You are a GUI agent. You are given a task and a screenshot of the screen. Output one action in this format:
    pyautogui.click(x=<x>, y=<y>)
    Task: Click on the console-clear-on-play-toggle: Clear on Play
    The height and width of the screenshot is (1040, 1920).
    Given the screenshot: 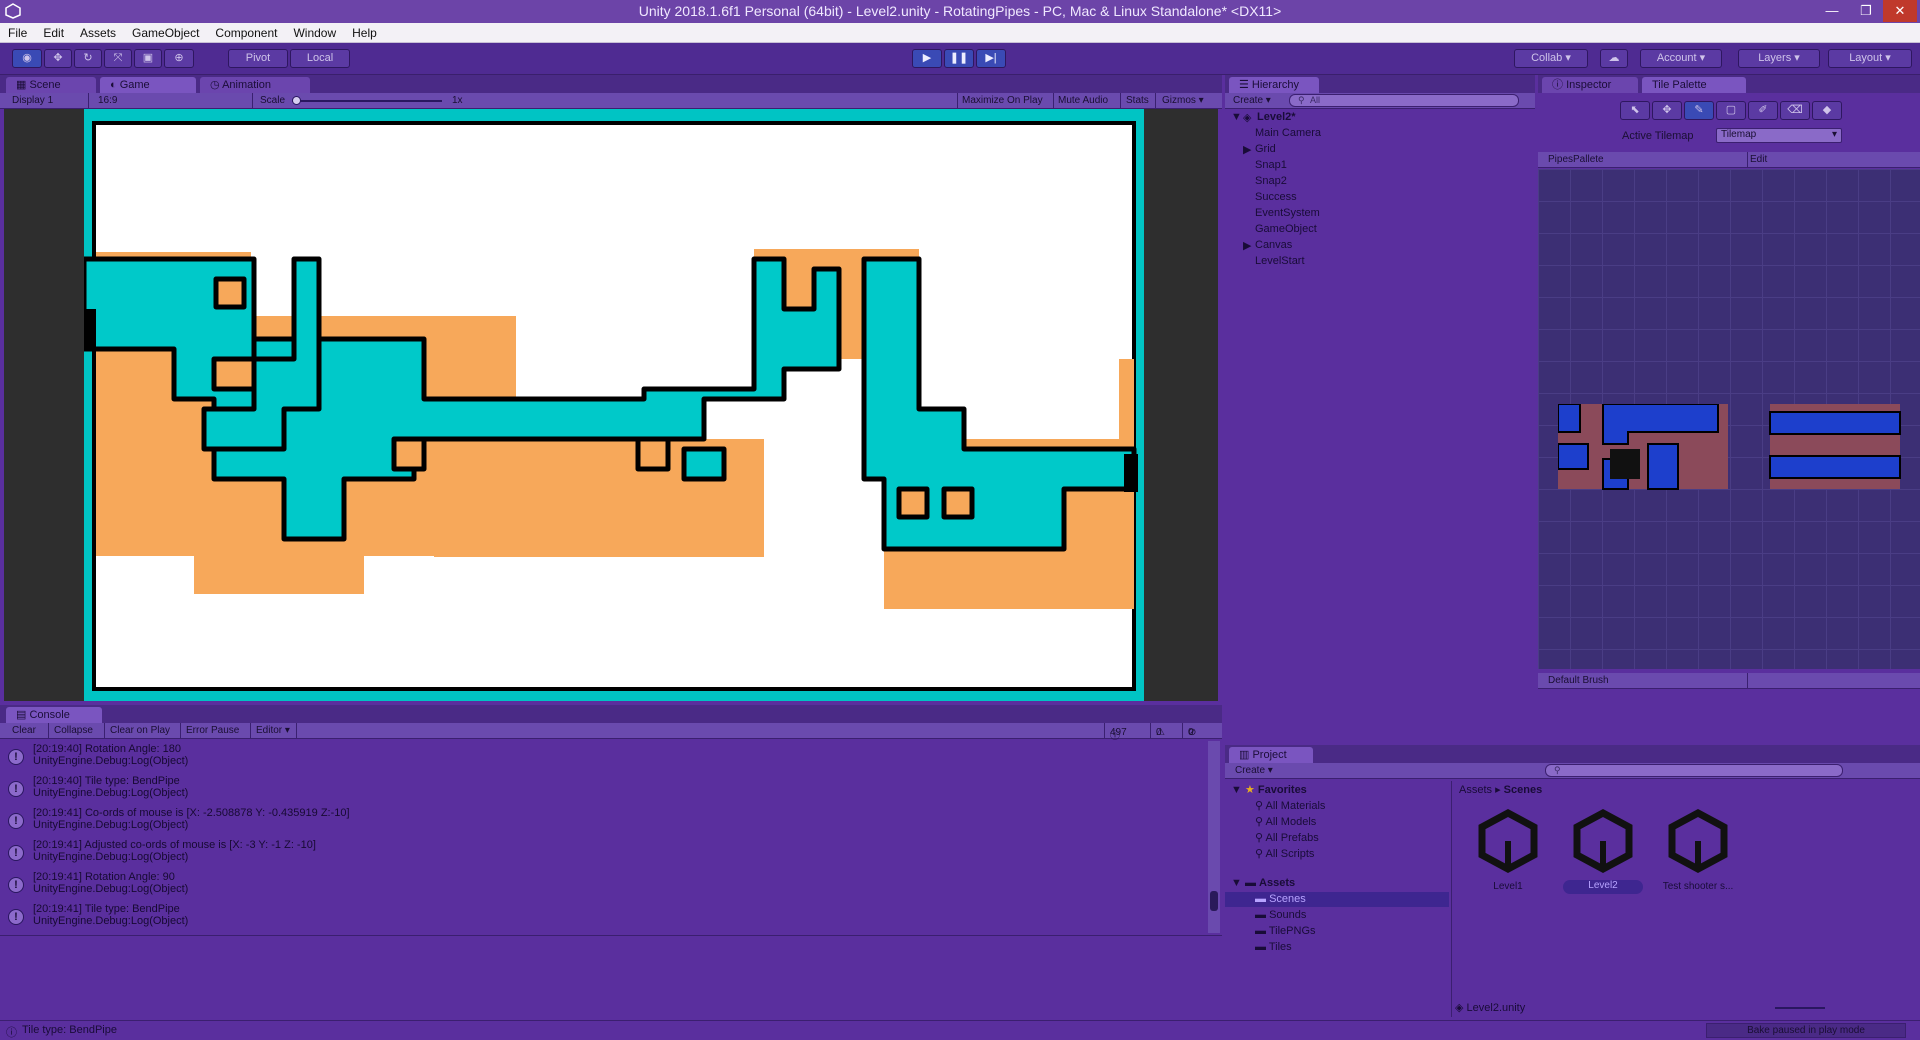 What is the action you would take?
    pyautogui.click(x=140, y=730)
    